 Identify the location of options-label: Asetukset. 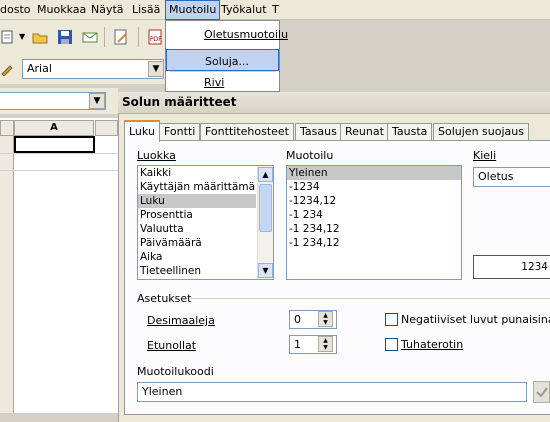
(164, 298).